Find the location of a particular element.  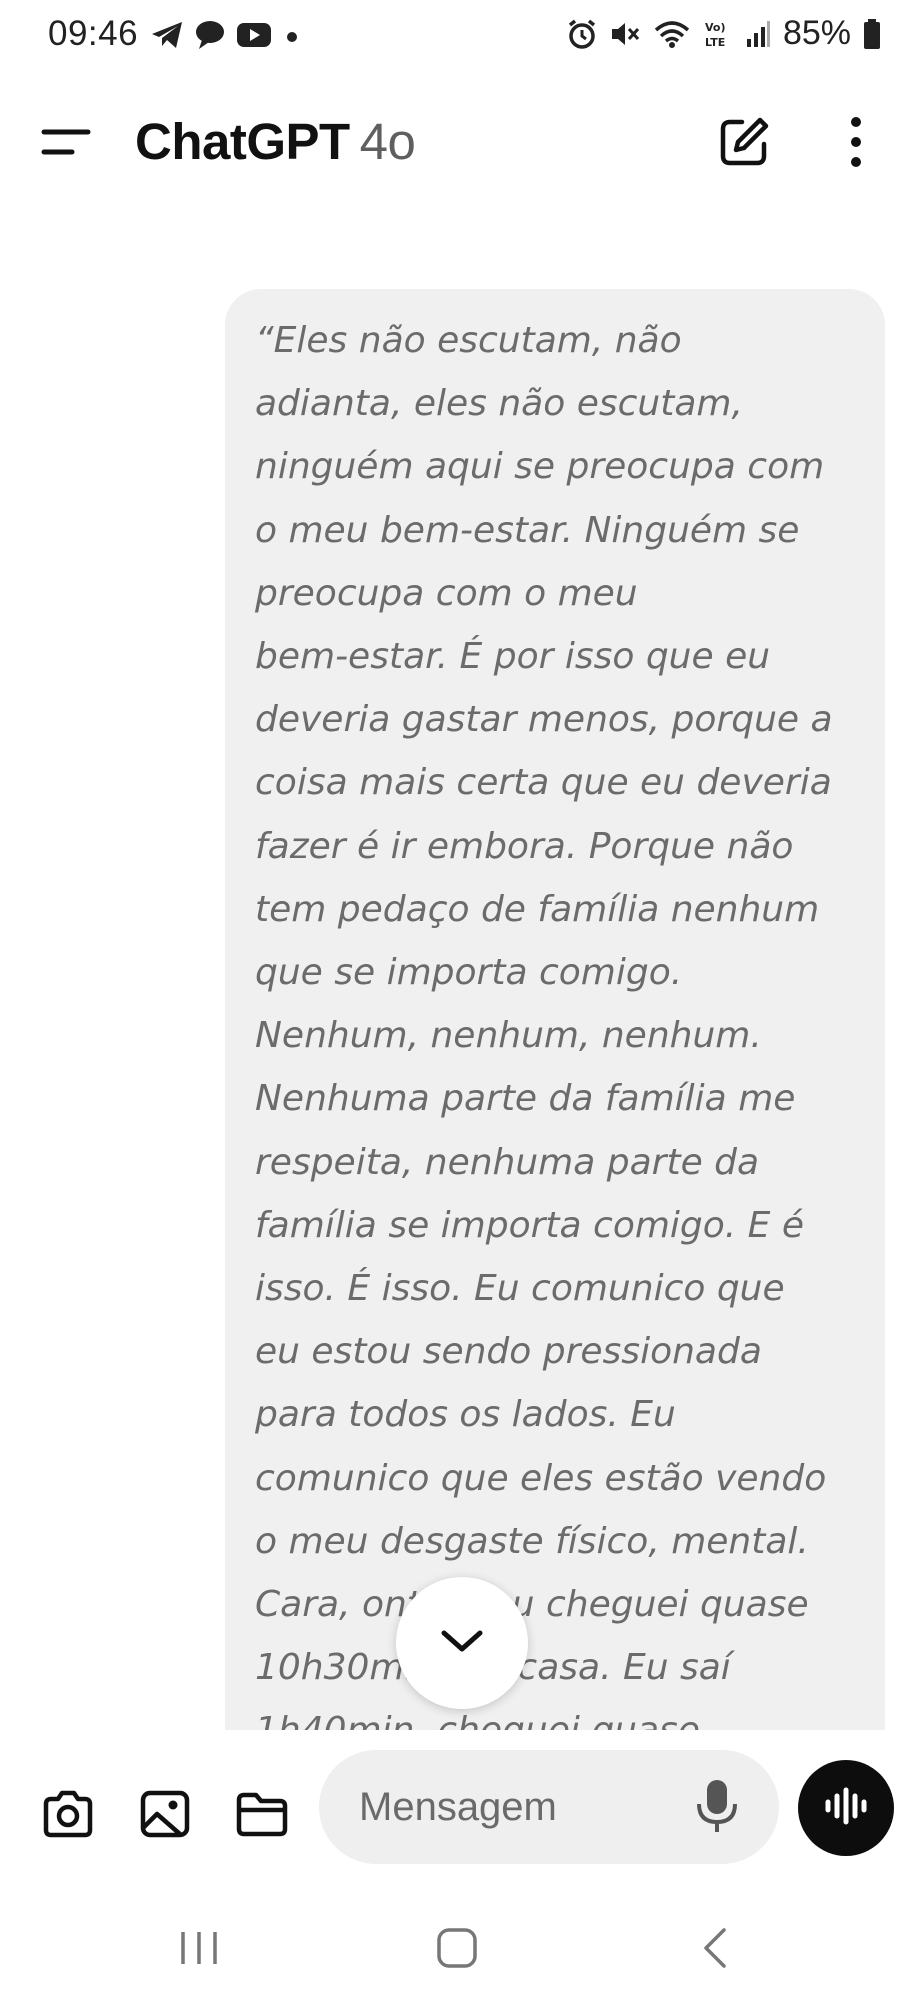

signal-icon is located at coordinates (758, 34).